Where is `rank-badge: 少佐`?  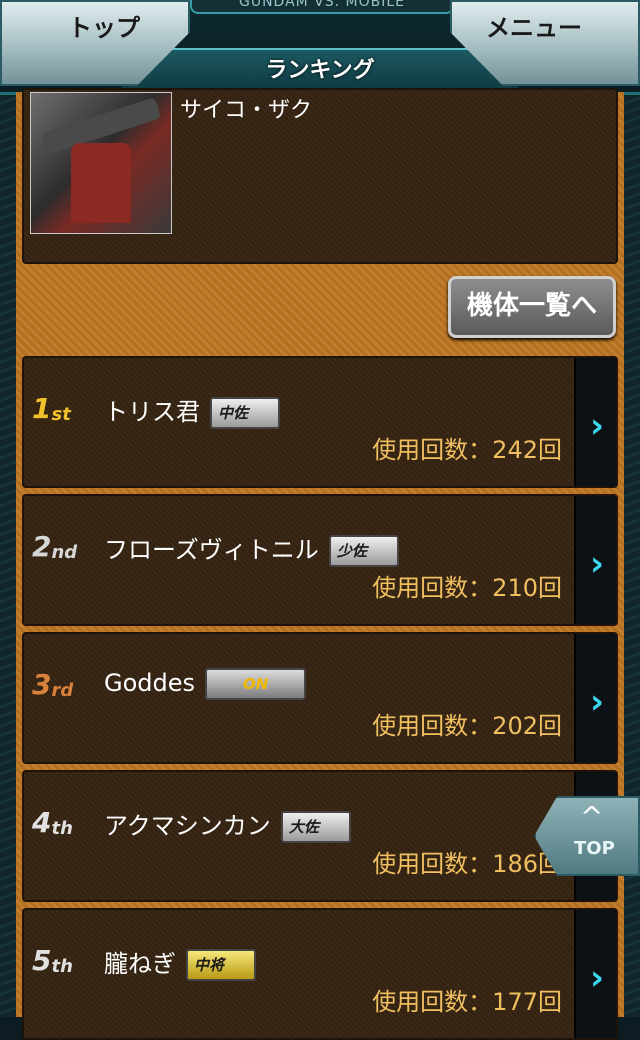 rank-badge: 少佐 is located at coordinates (363, 551).